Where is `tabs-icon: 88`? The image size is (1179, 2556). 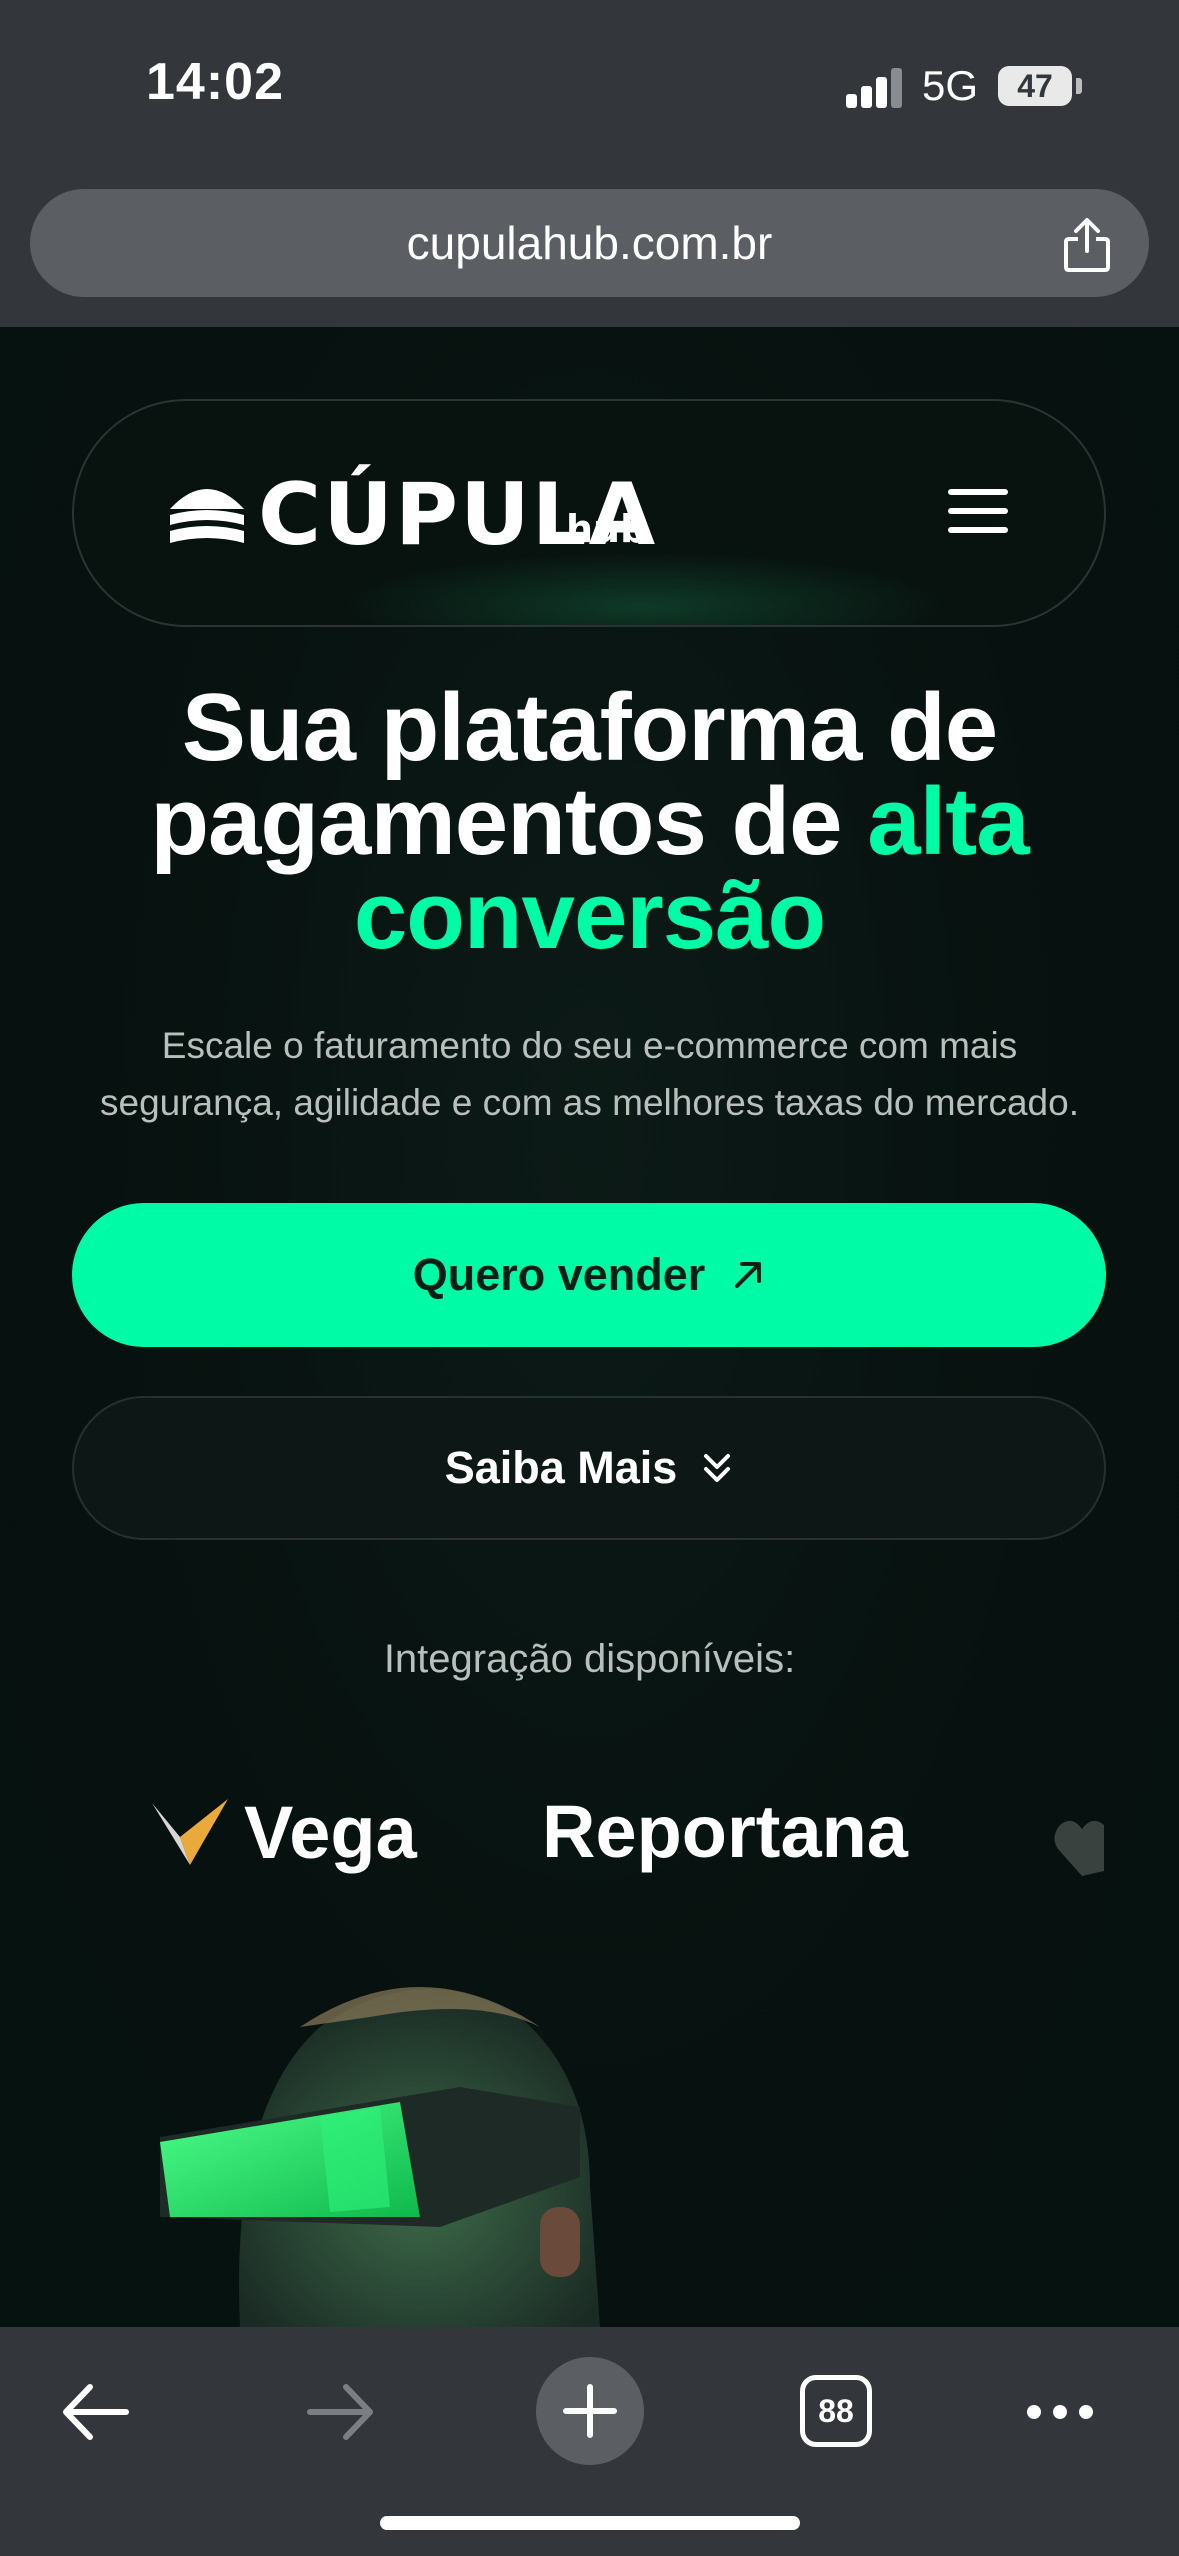 tabs-icon: 88 is located at coordinates (836, 2411).